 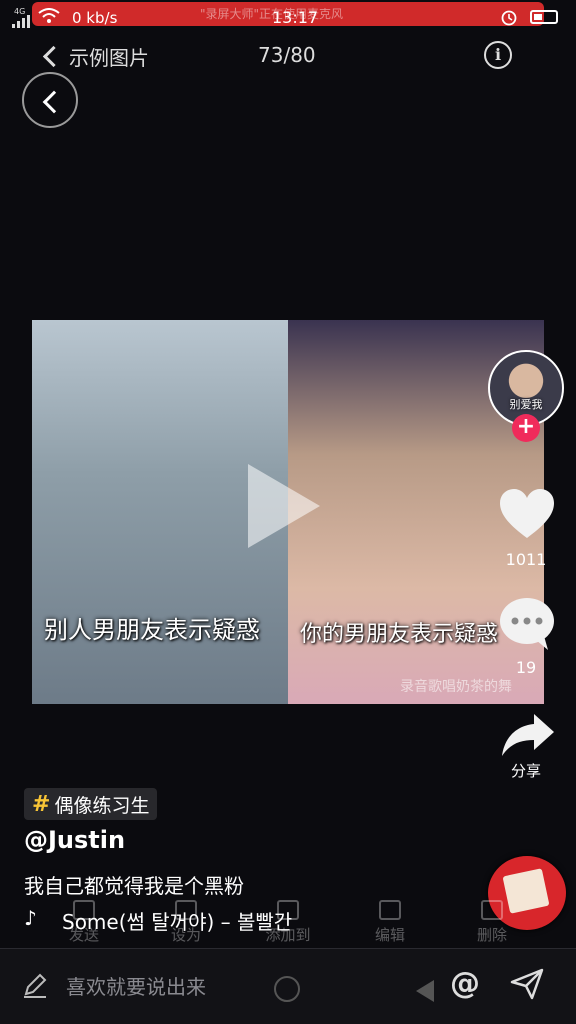 I want to click on hashtag-label: 偶像练习生, so click(x=102, y=805).